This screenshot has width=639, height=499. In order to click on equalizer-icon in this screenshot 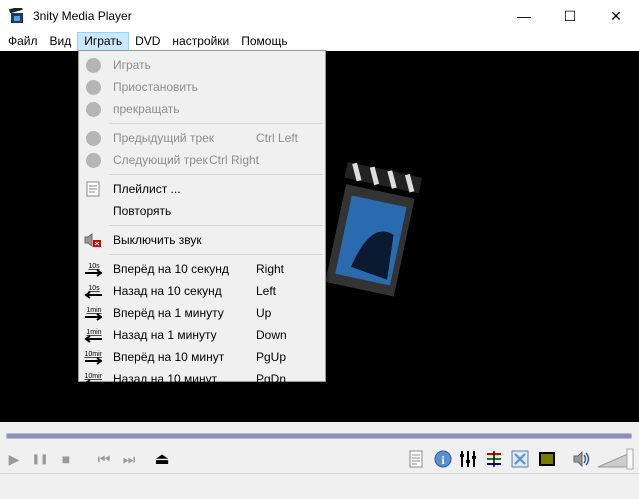, I will do `click(468, 459)`.